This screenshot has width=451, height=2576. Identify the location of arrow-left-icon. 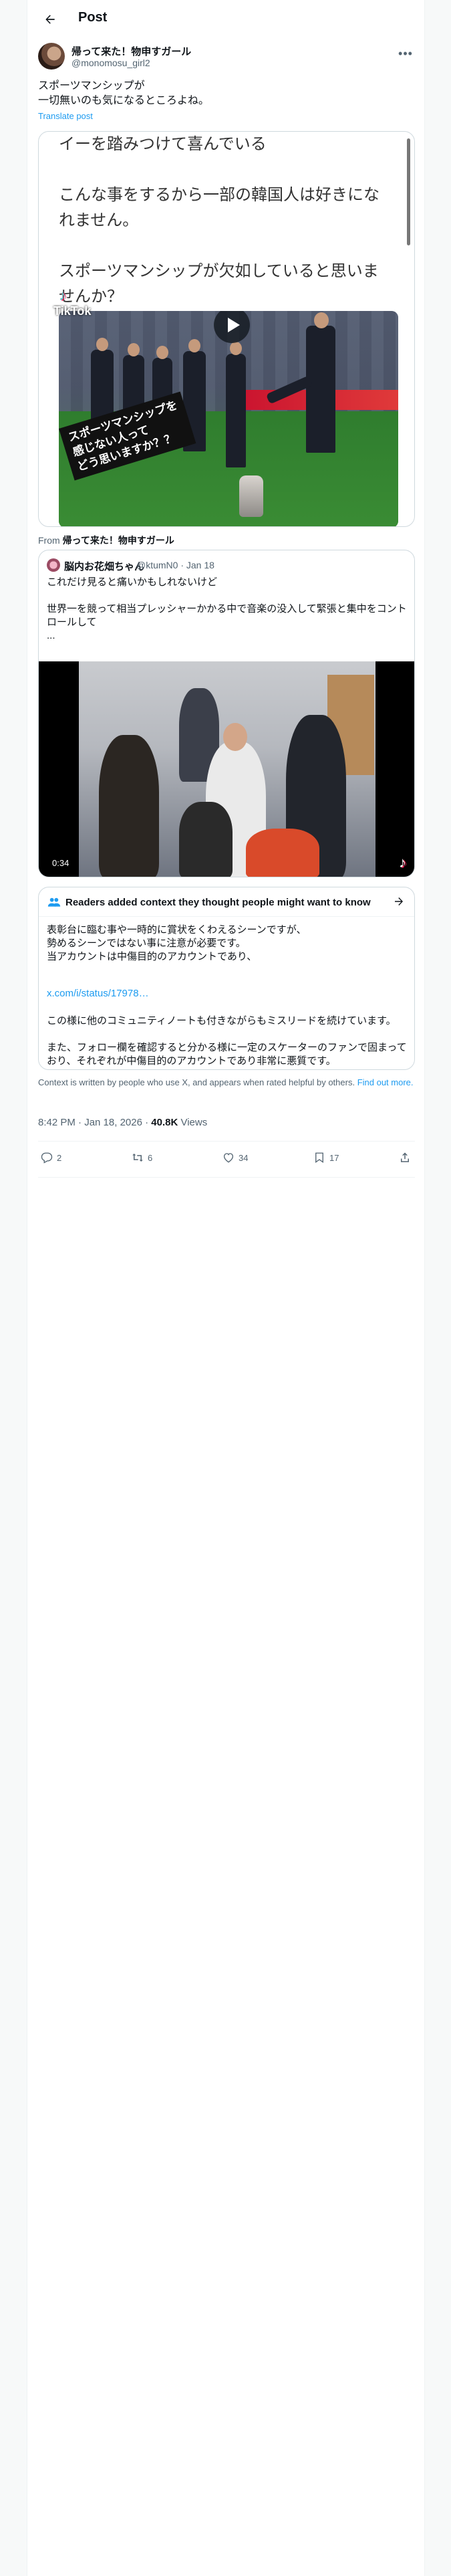
(50, 19).